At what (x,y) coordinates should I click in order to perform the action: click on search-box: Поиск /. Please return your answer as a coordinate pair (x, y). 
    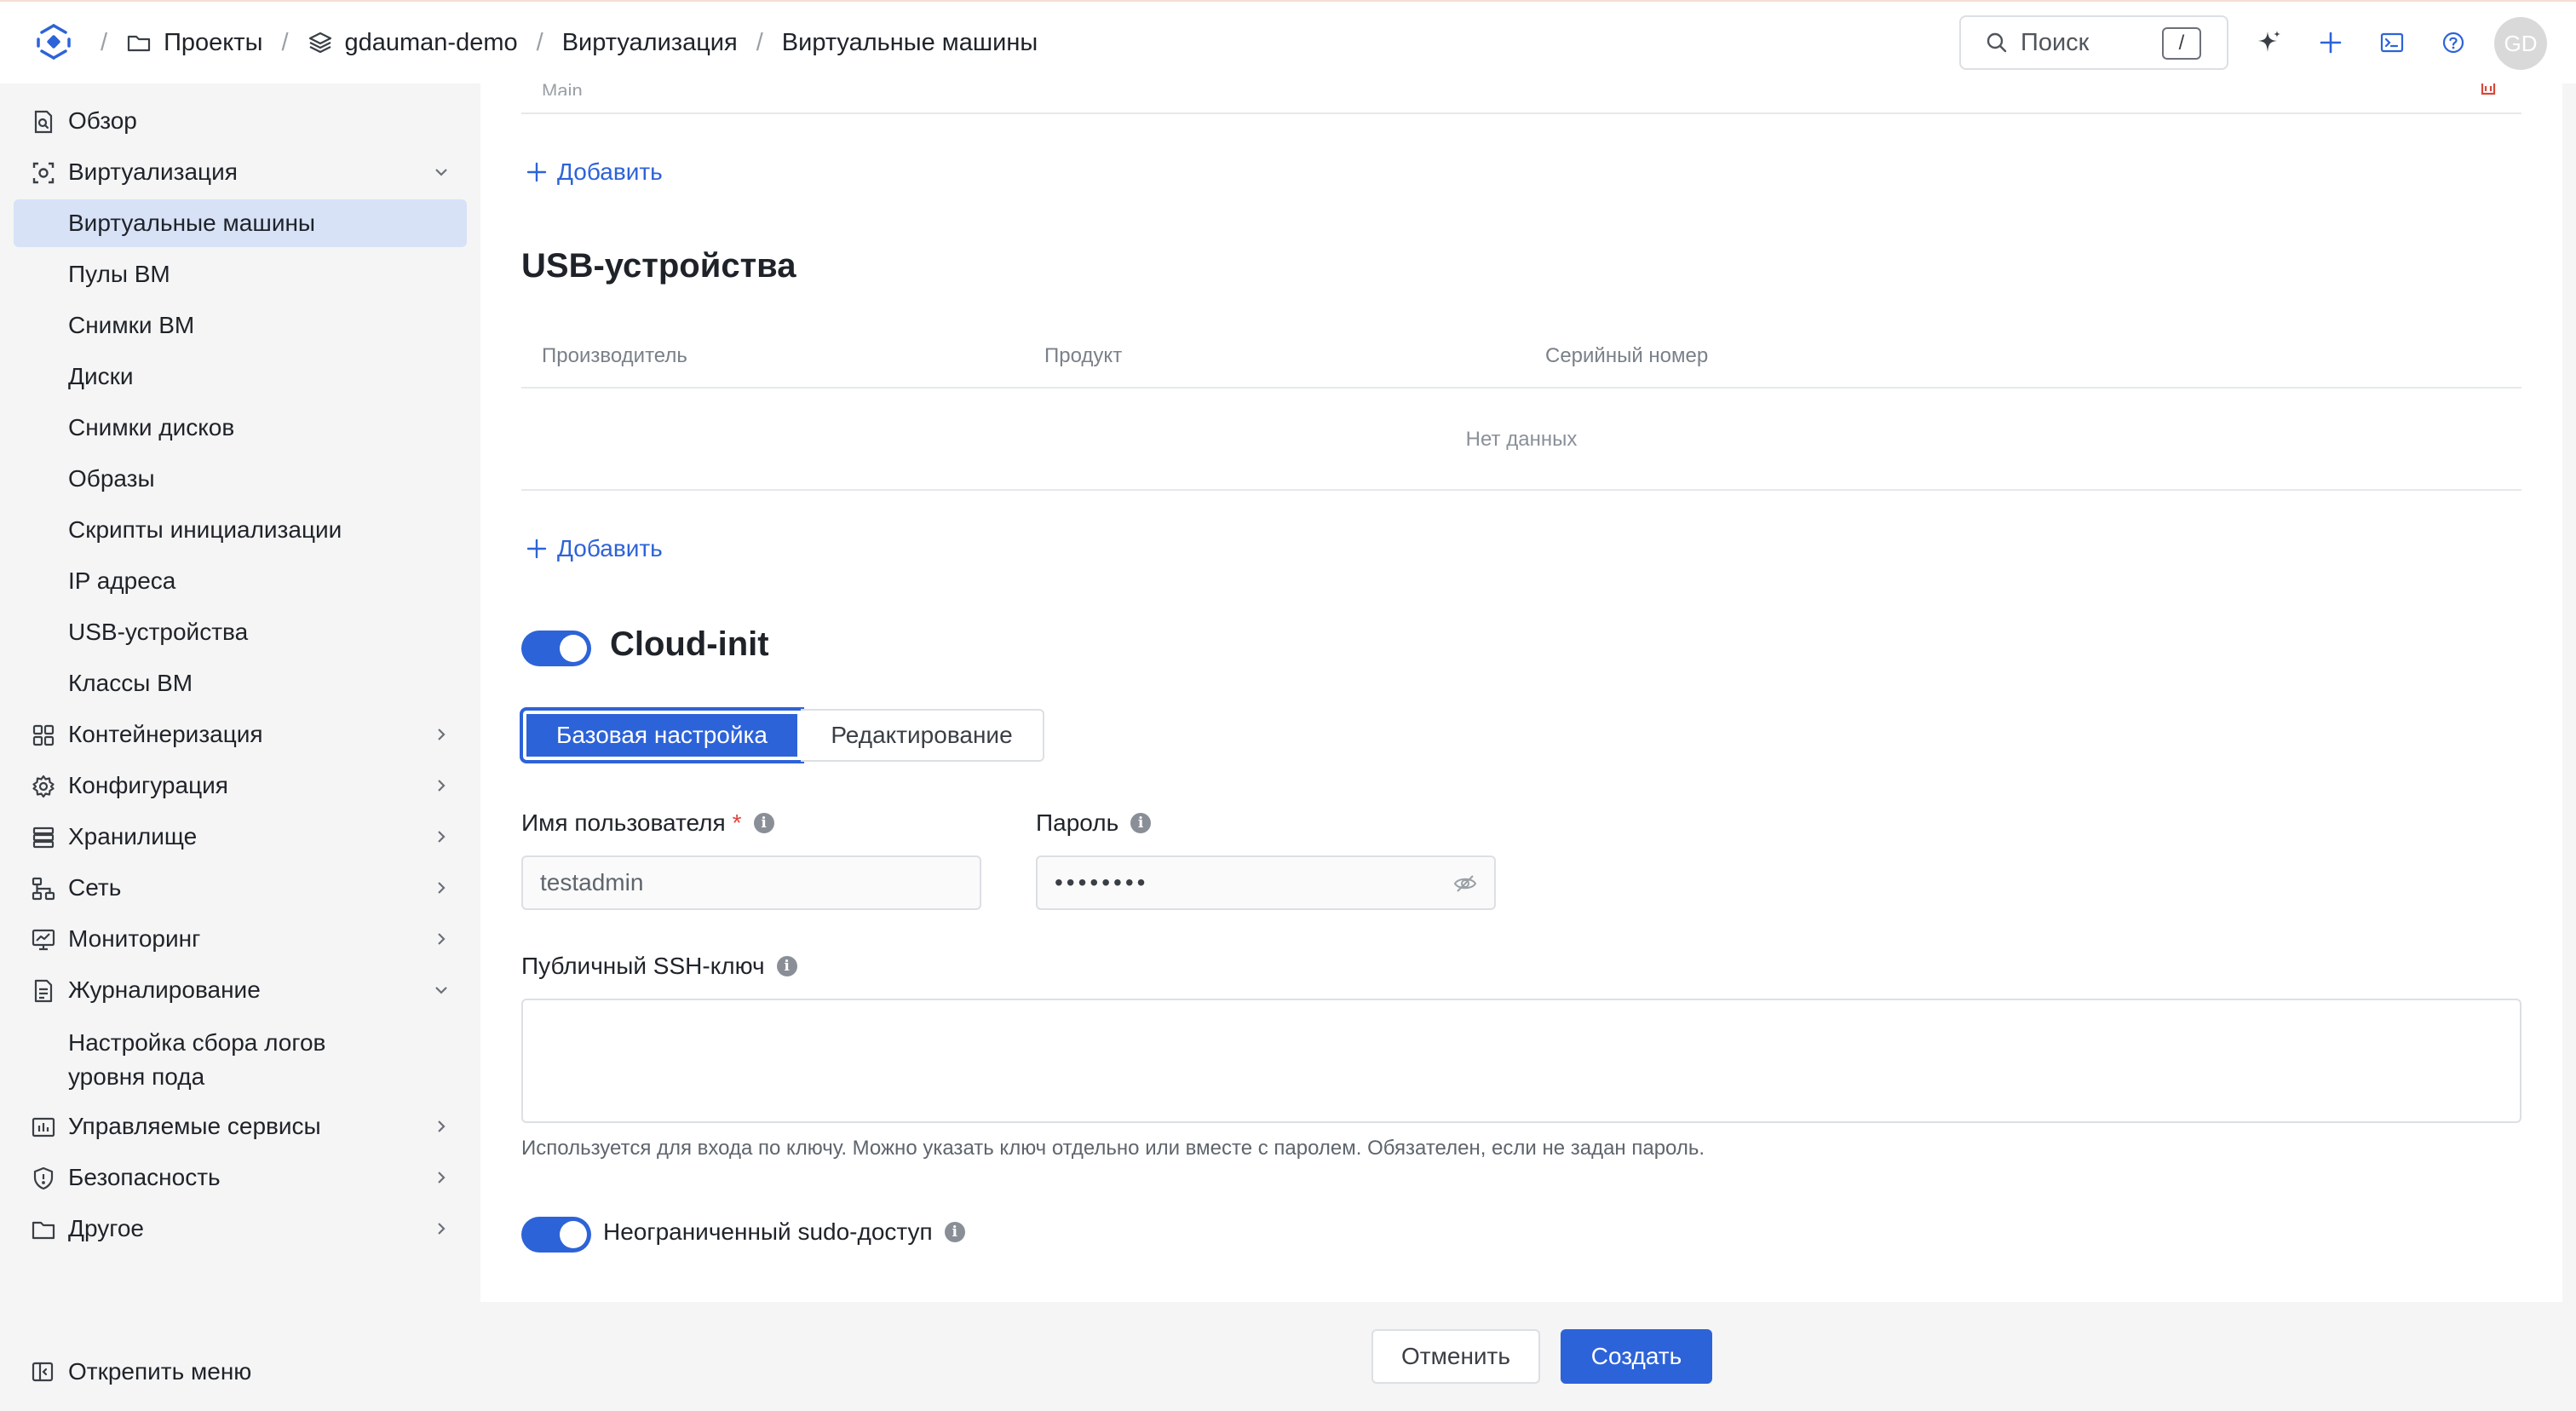
    Looking at the image, I should click on (2094, 42).